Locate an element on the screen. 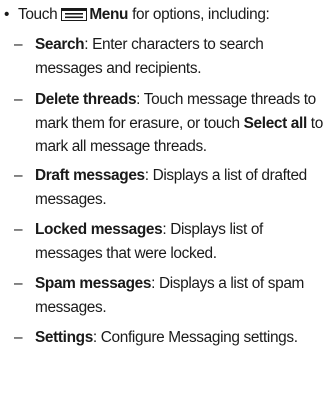 The width and height of the screenshot is (332, 395). menu-icon is located at coordinates (74, 14).